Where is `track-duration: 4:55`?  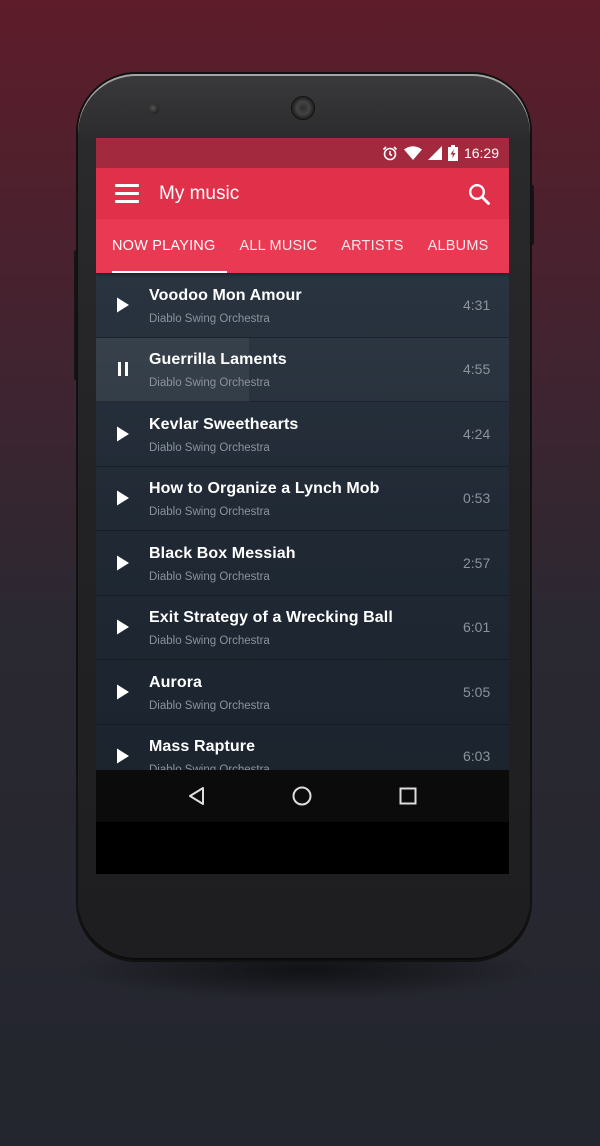
track-duration: 4:55 is located at coordinates (477, 369).